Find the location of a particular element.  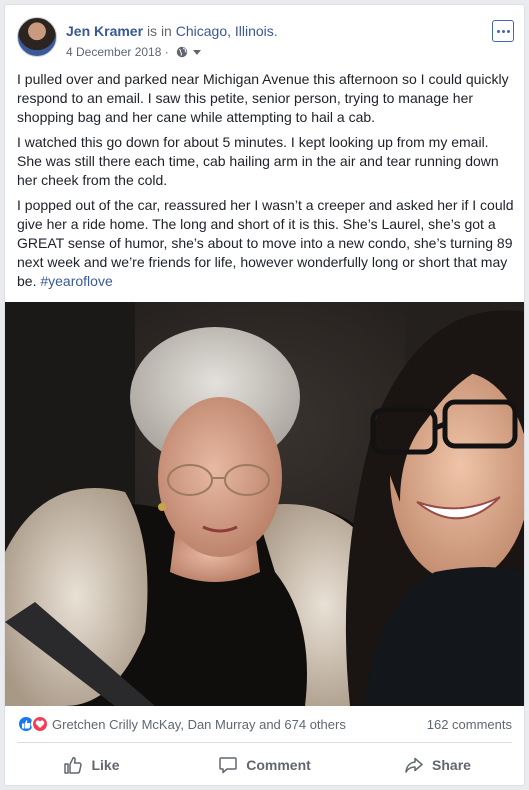

globe-icon is located at coordinates (182, 54).